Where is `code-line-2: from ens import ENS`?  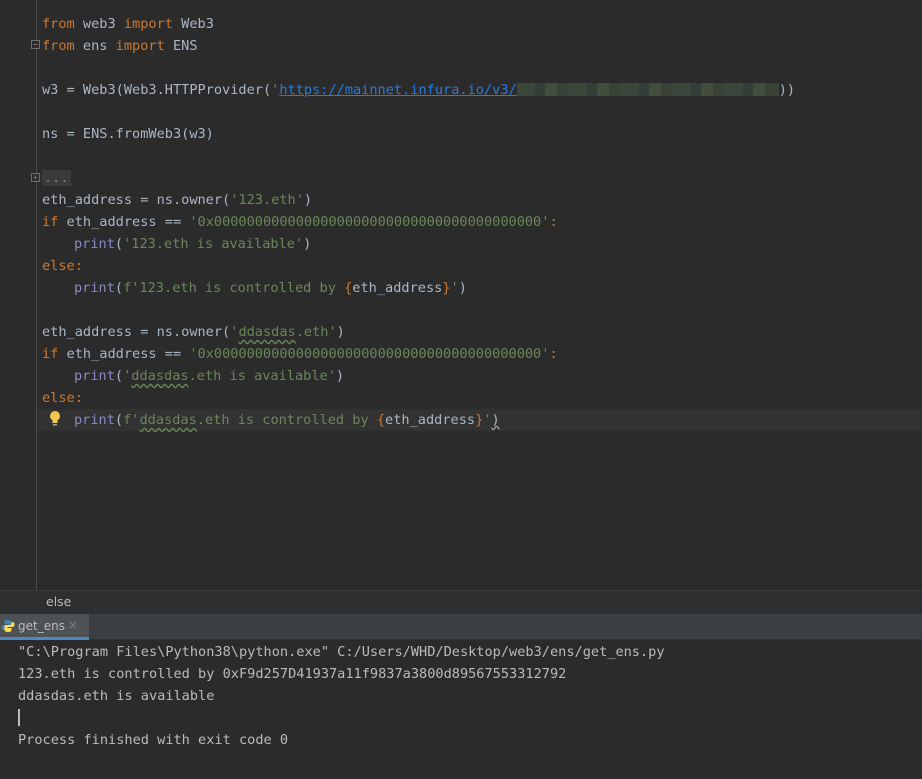
code-line-2: from ens import ENS is located at coordinates (120, 46).